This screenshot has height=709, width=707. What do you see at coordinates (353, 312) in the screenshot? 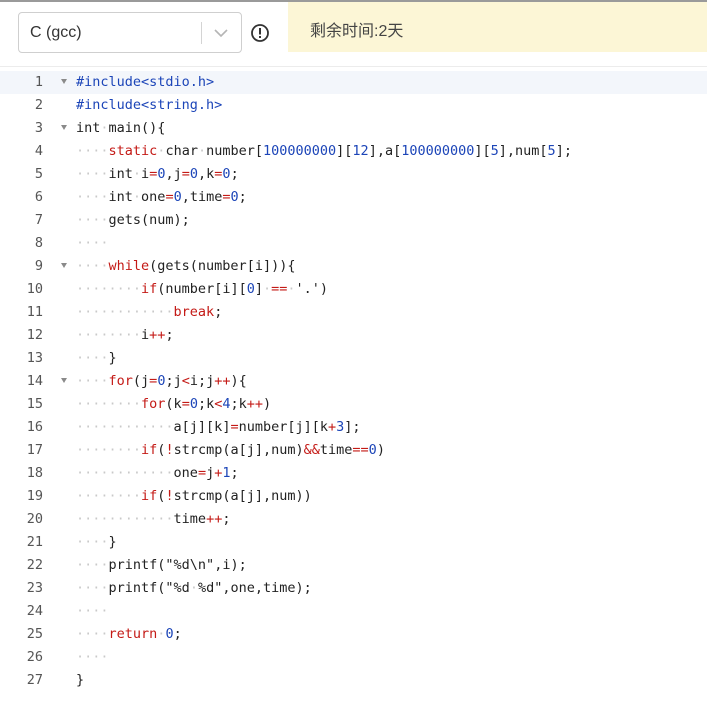
I see `code-line: 11 ············break;` at bounding box center [353, 312].